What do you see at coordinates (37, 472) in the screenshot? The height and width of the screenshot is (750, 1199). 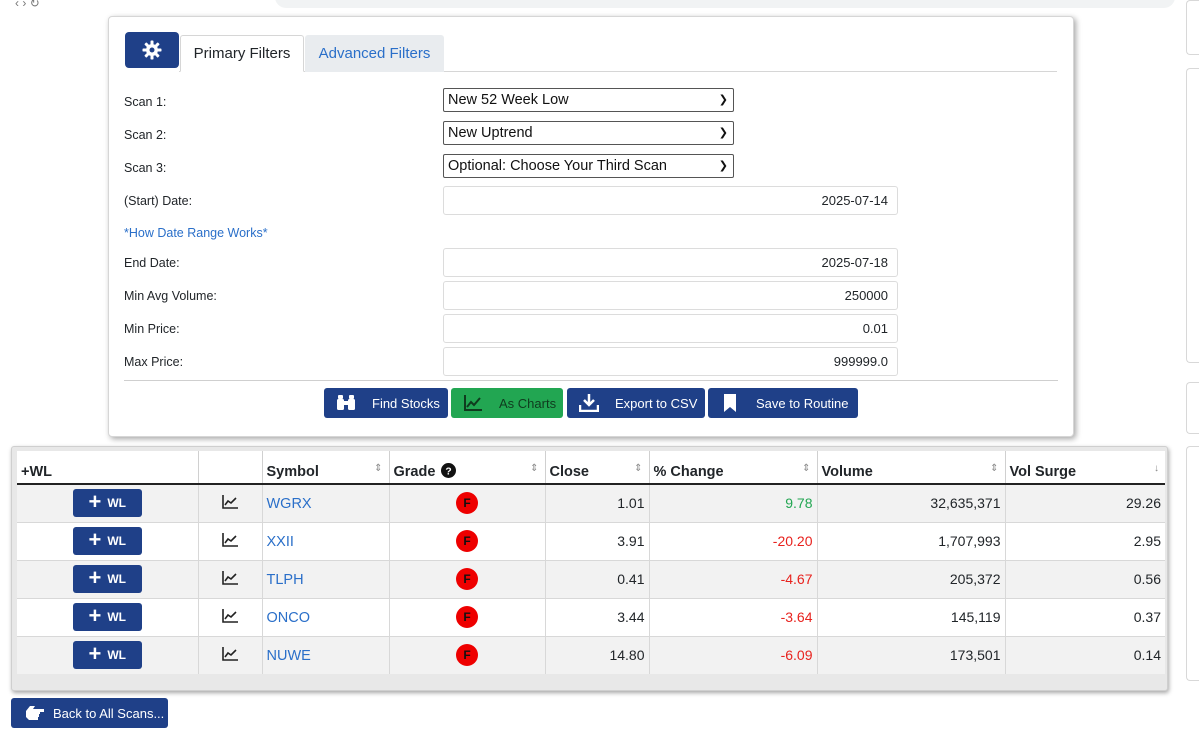 I see `header-watchlist-label: +WL` at bounding box center [37, 472].